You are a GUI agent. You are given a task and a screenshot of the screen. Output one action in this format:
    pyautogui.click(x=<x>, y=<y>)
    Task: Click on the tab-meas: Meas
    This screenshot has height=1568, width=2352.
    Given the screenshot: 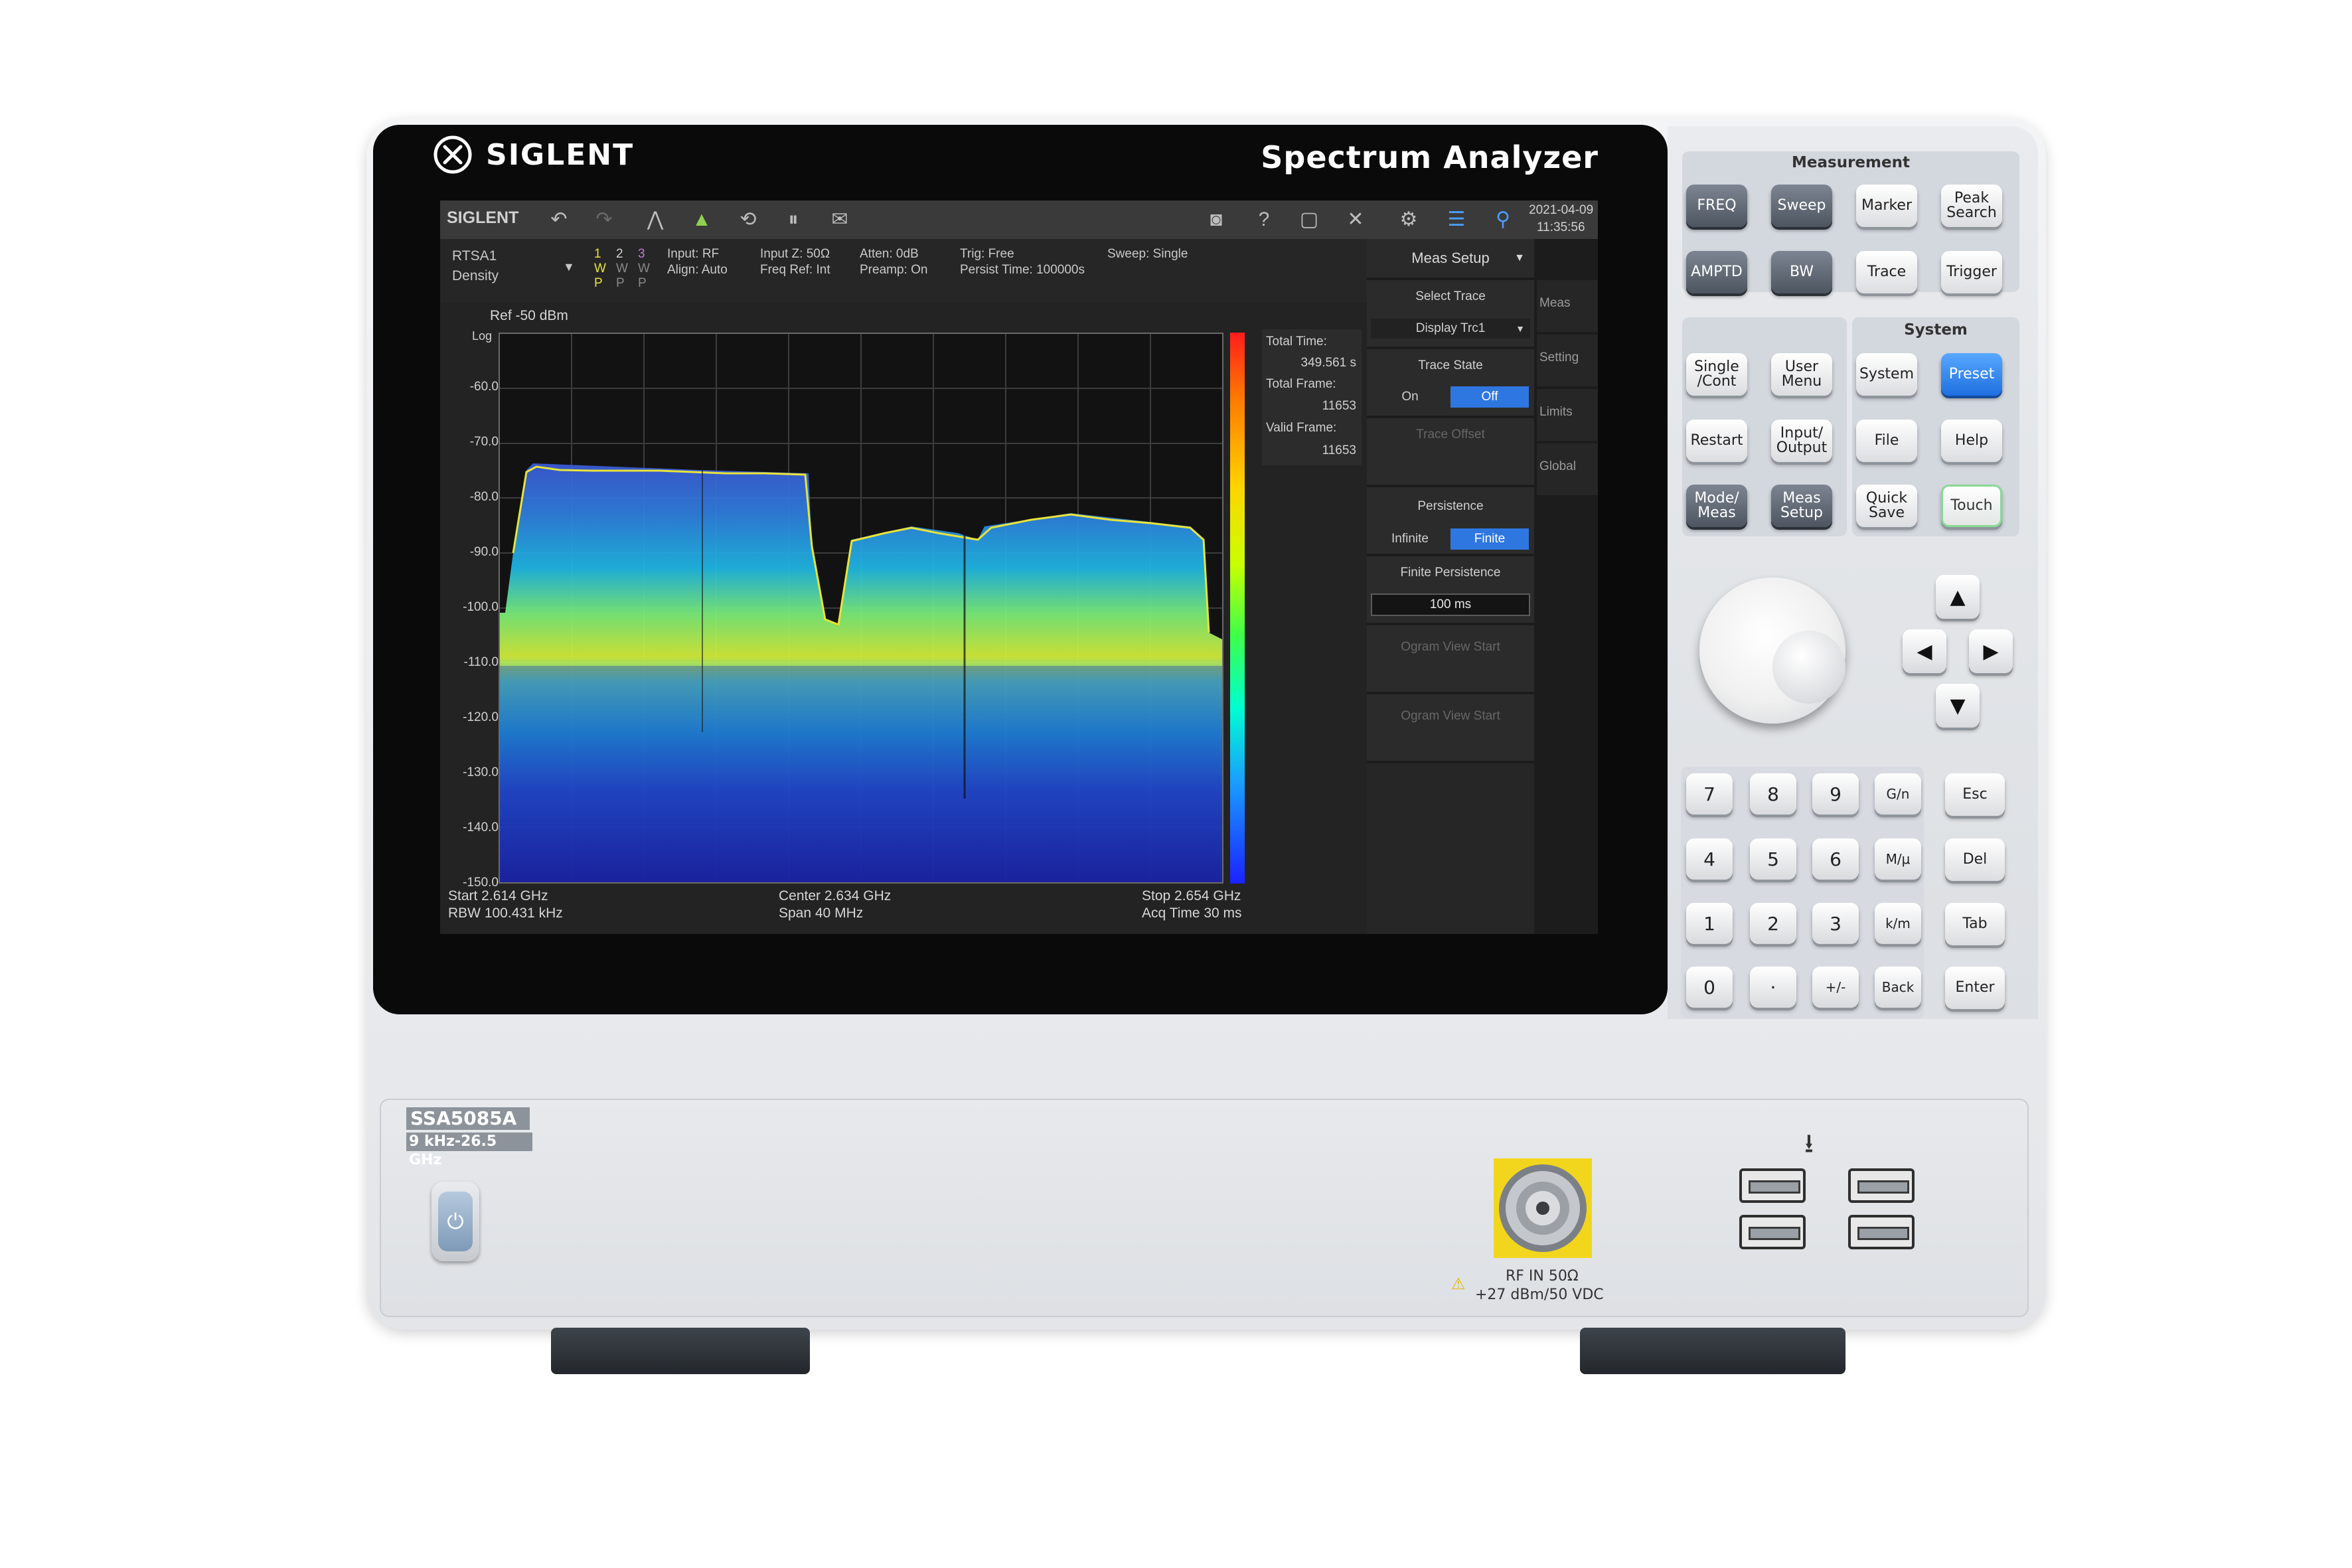 What is the action you would take?
    pyautogui.click(x=1568, y=306)
    